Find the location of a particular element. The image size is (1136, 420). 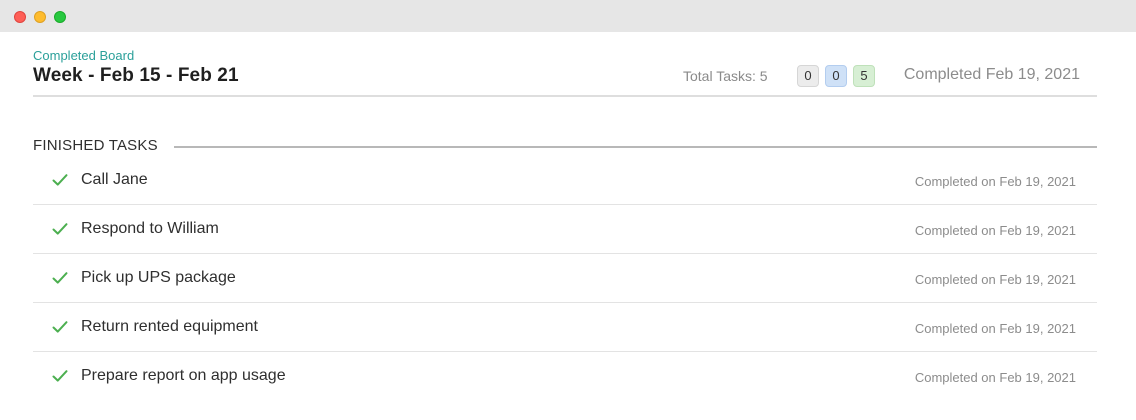

task-label: Return rented equipment is located at coordinates (169, 326).